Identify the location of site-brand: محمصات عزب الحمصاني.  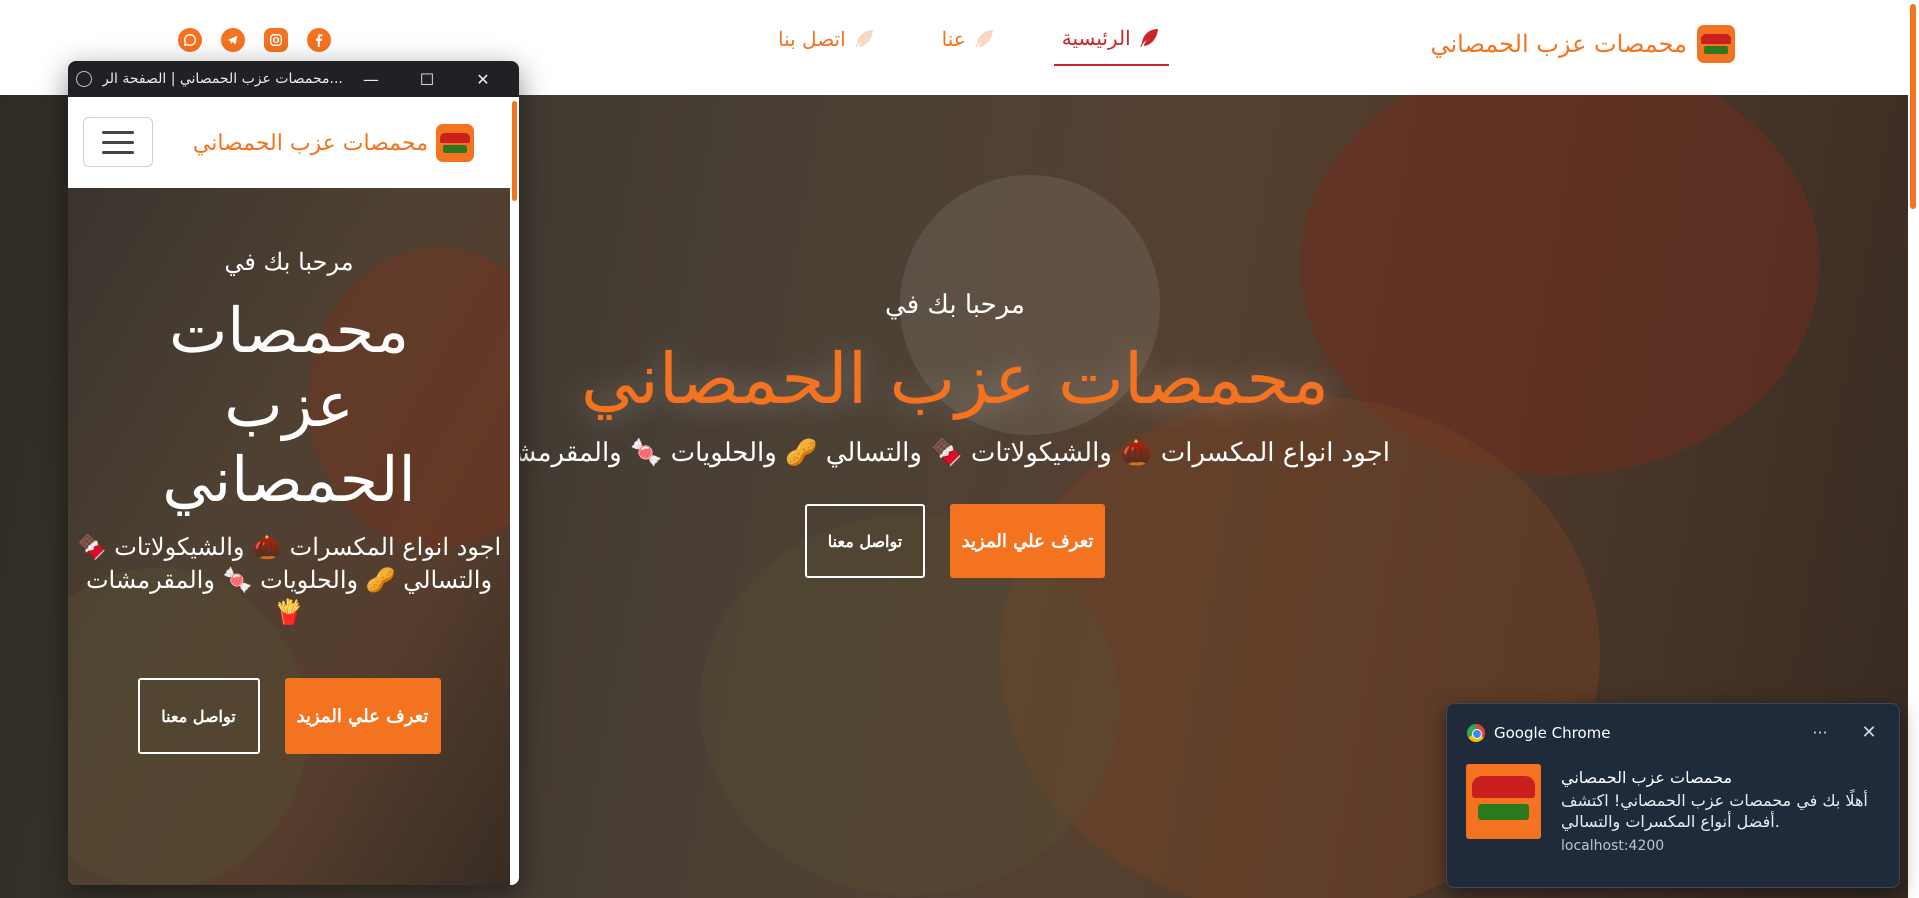
(1582, 44).